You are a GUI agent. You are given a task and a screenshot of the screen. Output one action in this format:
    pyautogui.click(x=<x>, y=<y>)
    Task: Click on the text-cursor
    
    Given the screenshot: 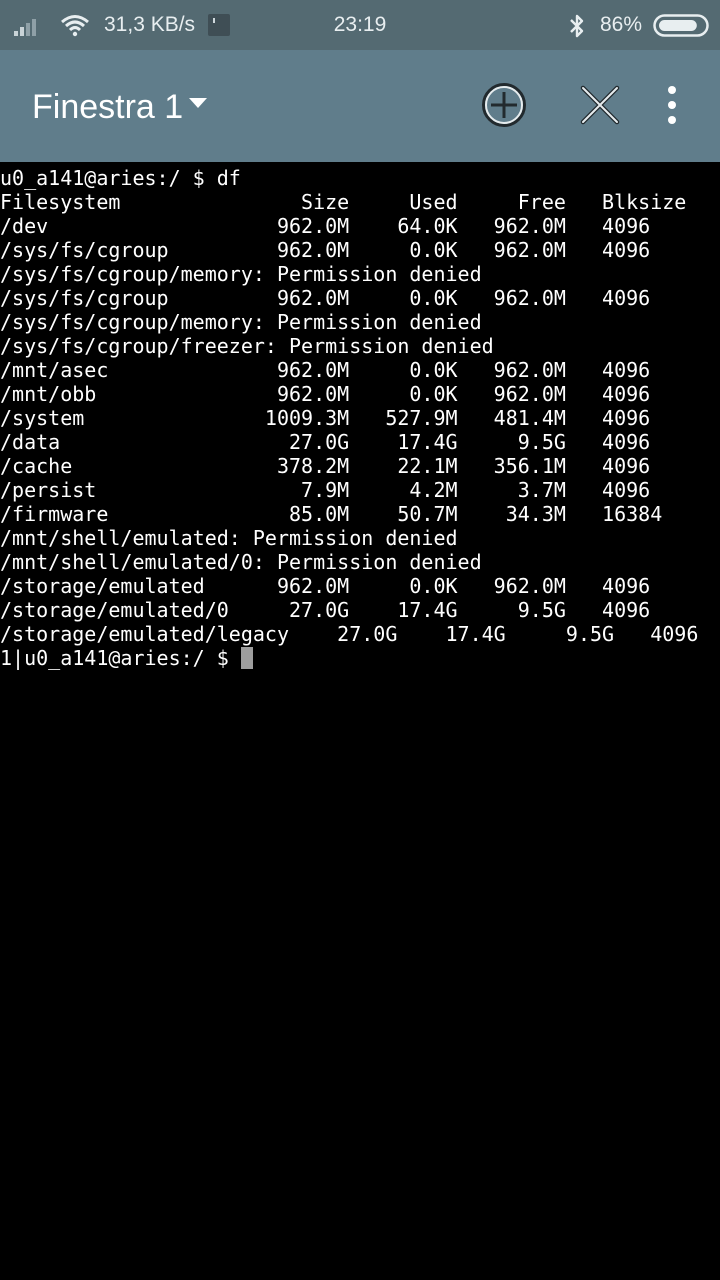 What is the action you would take?
    pyautogui.click(x=246, y=658)
    